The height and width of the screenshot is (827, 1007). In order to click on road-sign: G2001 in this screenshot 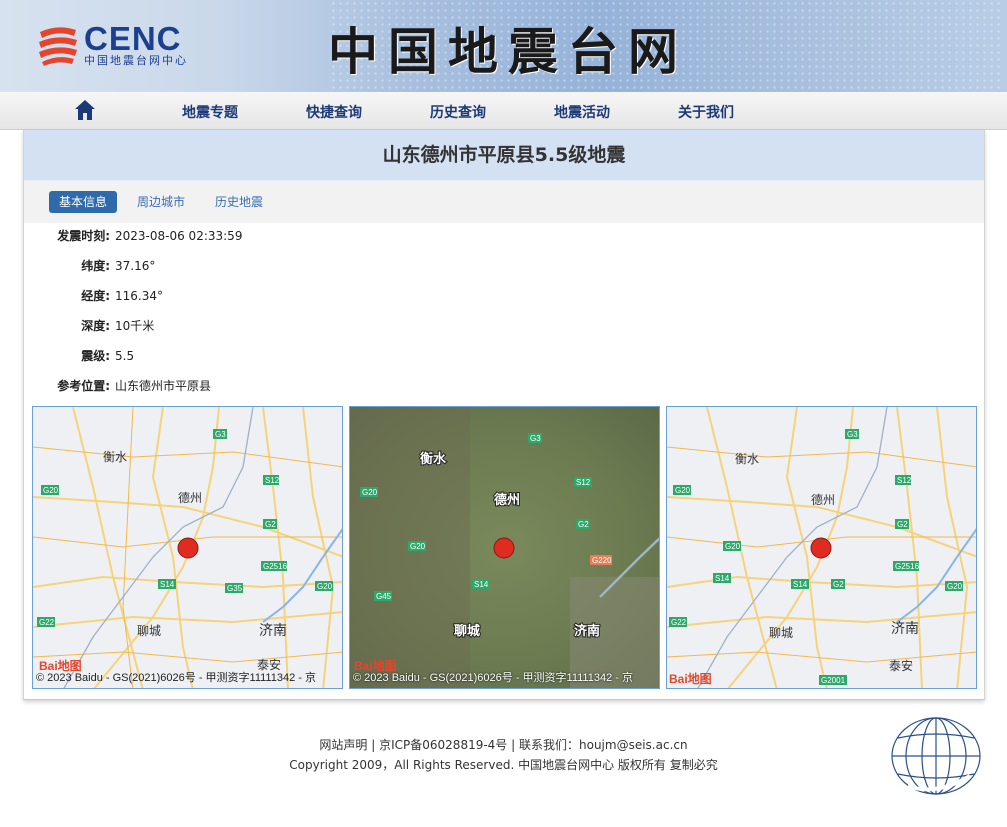, I will do `click(833, 680)`.